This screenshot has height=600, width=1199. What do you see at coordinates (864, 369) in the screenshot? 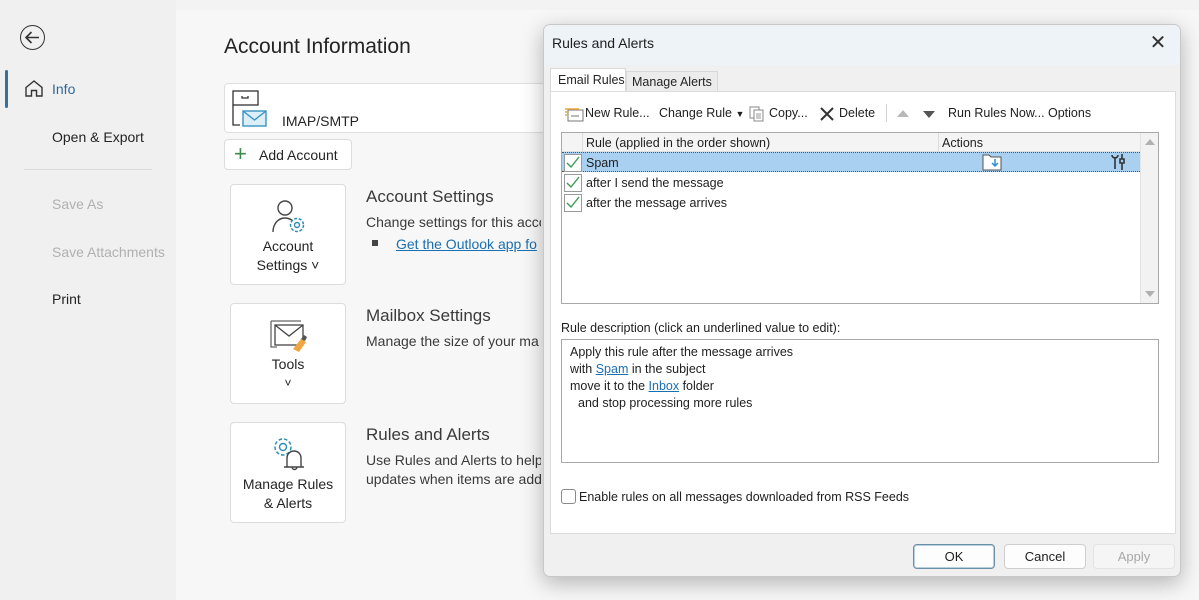
I see `description-line-2: with Spam in the subject` at bounding box center [864, 369].